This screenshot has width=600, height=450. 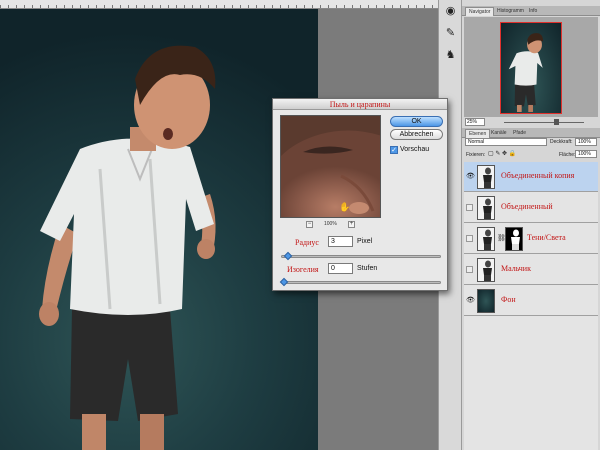 What do you see at coordinates (340, 268) in the screenshot?
I see `threshold-input: 0` at bounding box center [340, 268].